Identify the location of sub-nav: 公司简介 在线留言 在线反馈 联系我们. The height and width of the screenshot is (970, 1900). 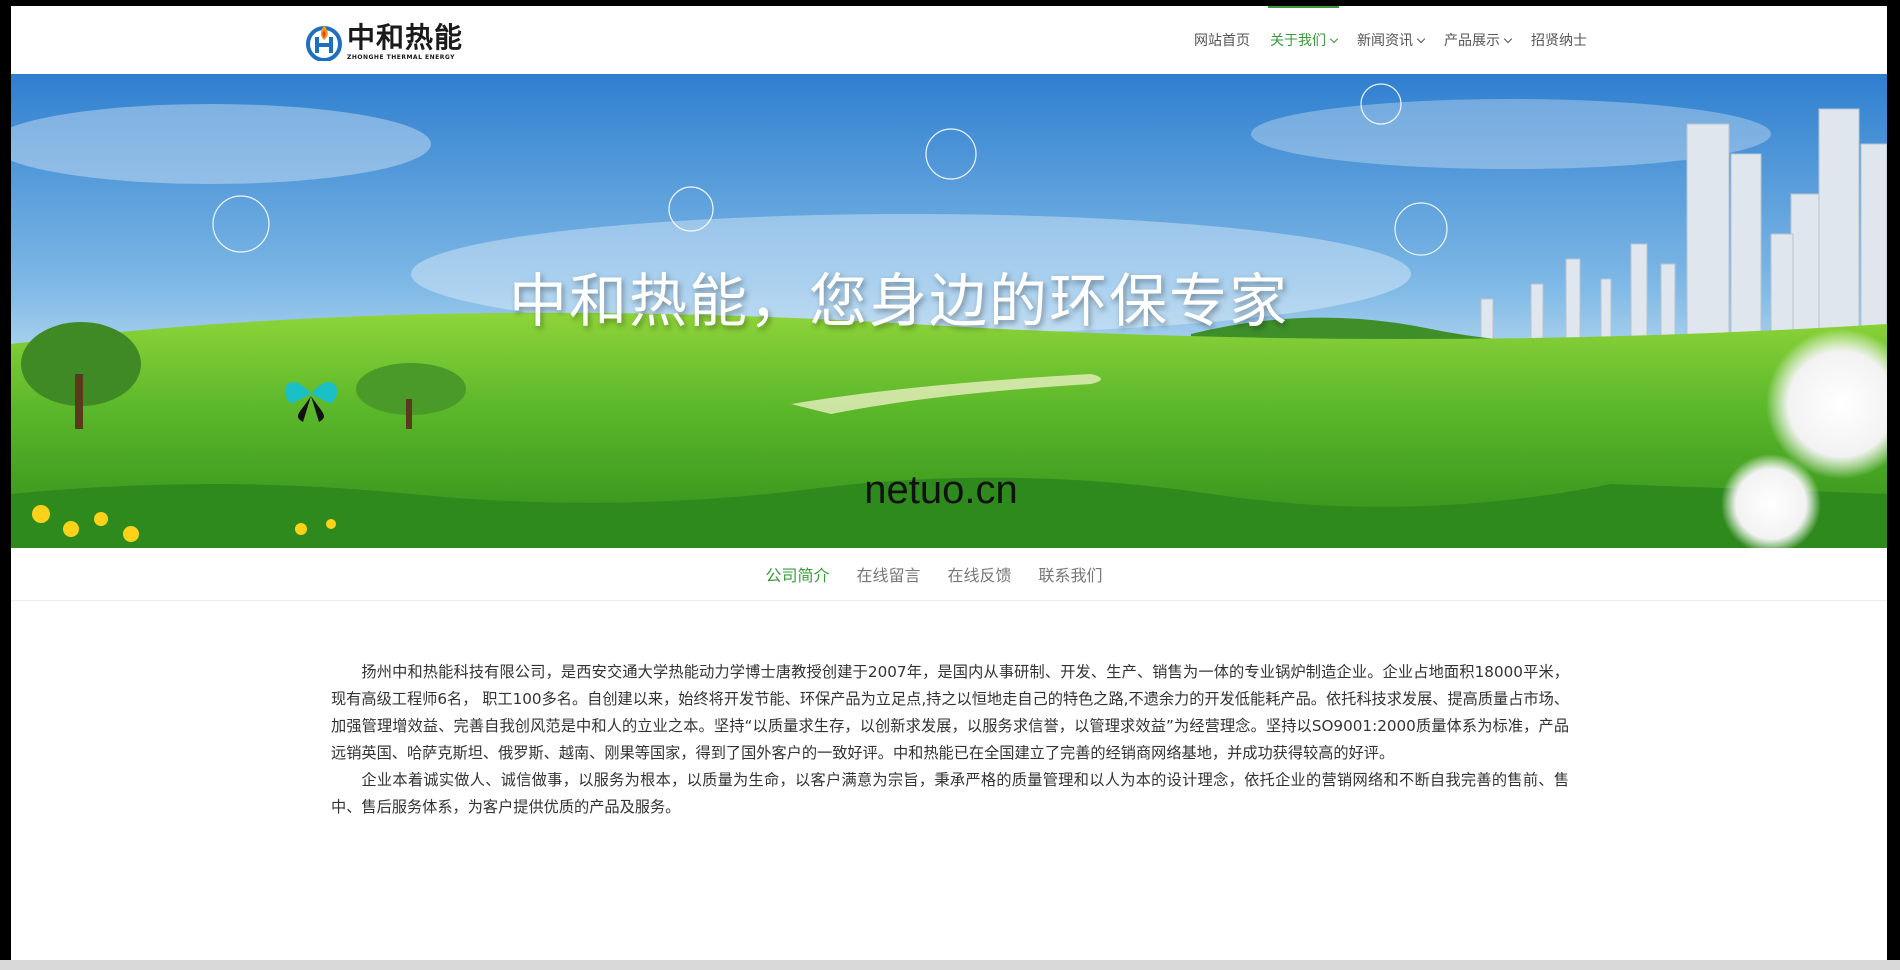
(949, 574).